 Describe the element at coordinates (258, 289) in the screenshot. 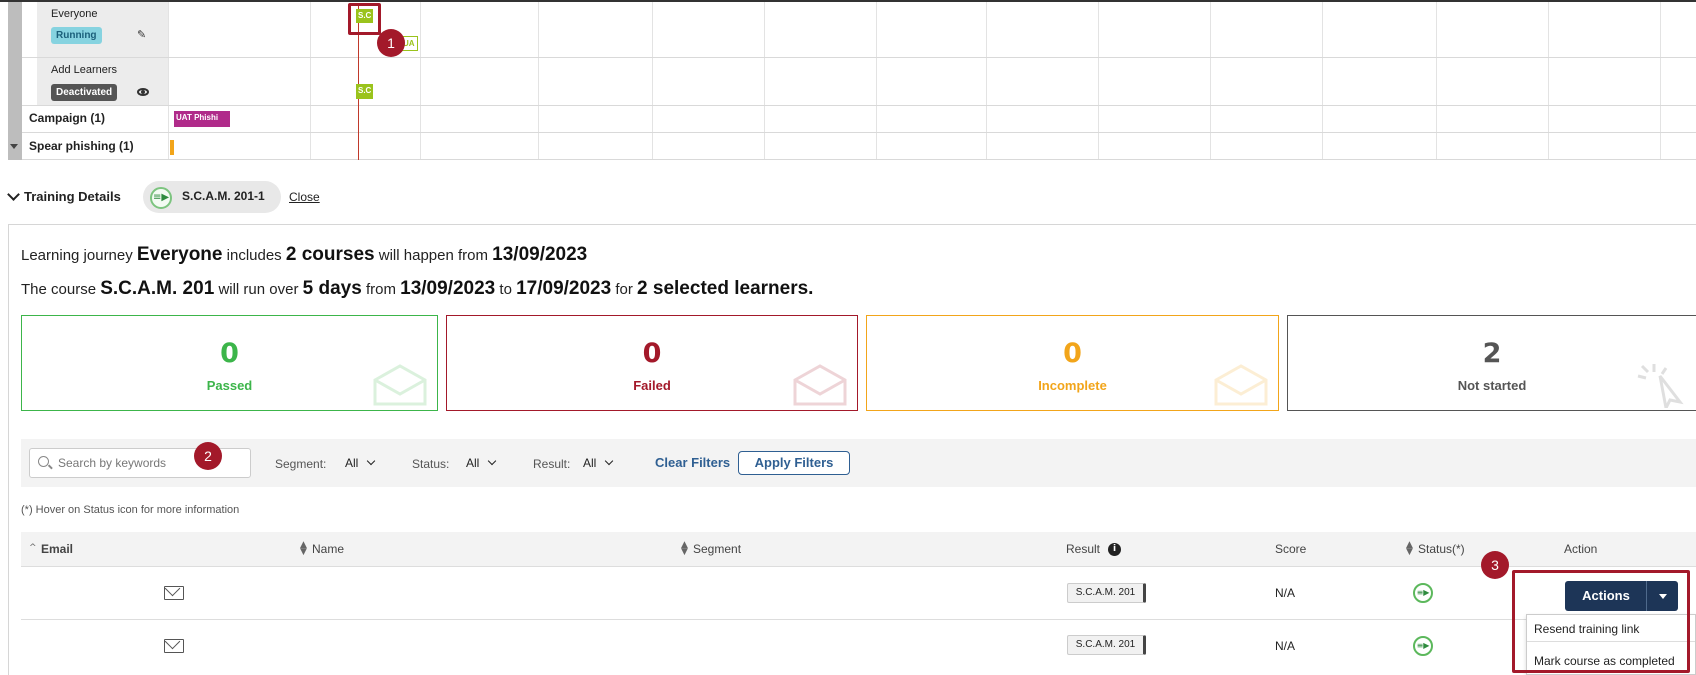

I see `summary-text: will run over` at that location.